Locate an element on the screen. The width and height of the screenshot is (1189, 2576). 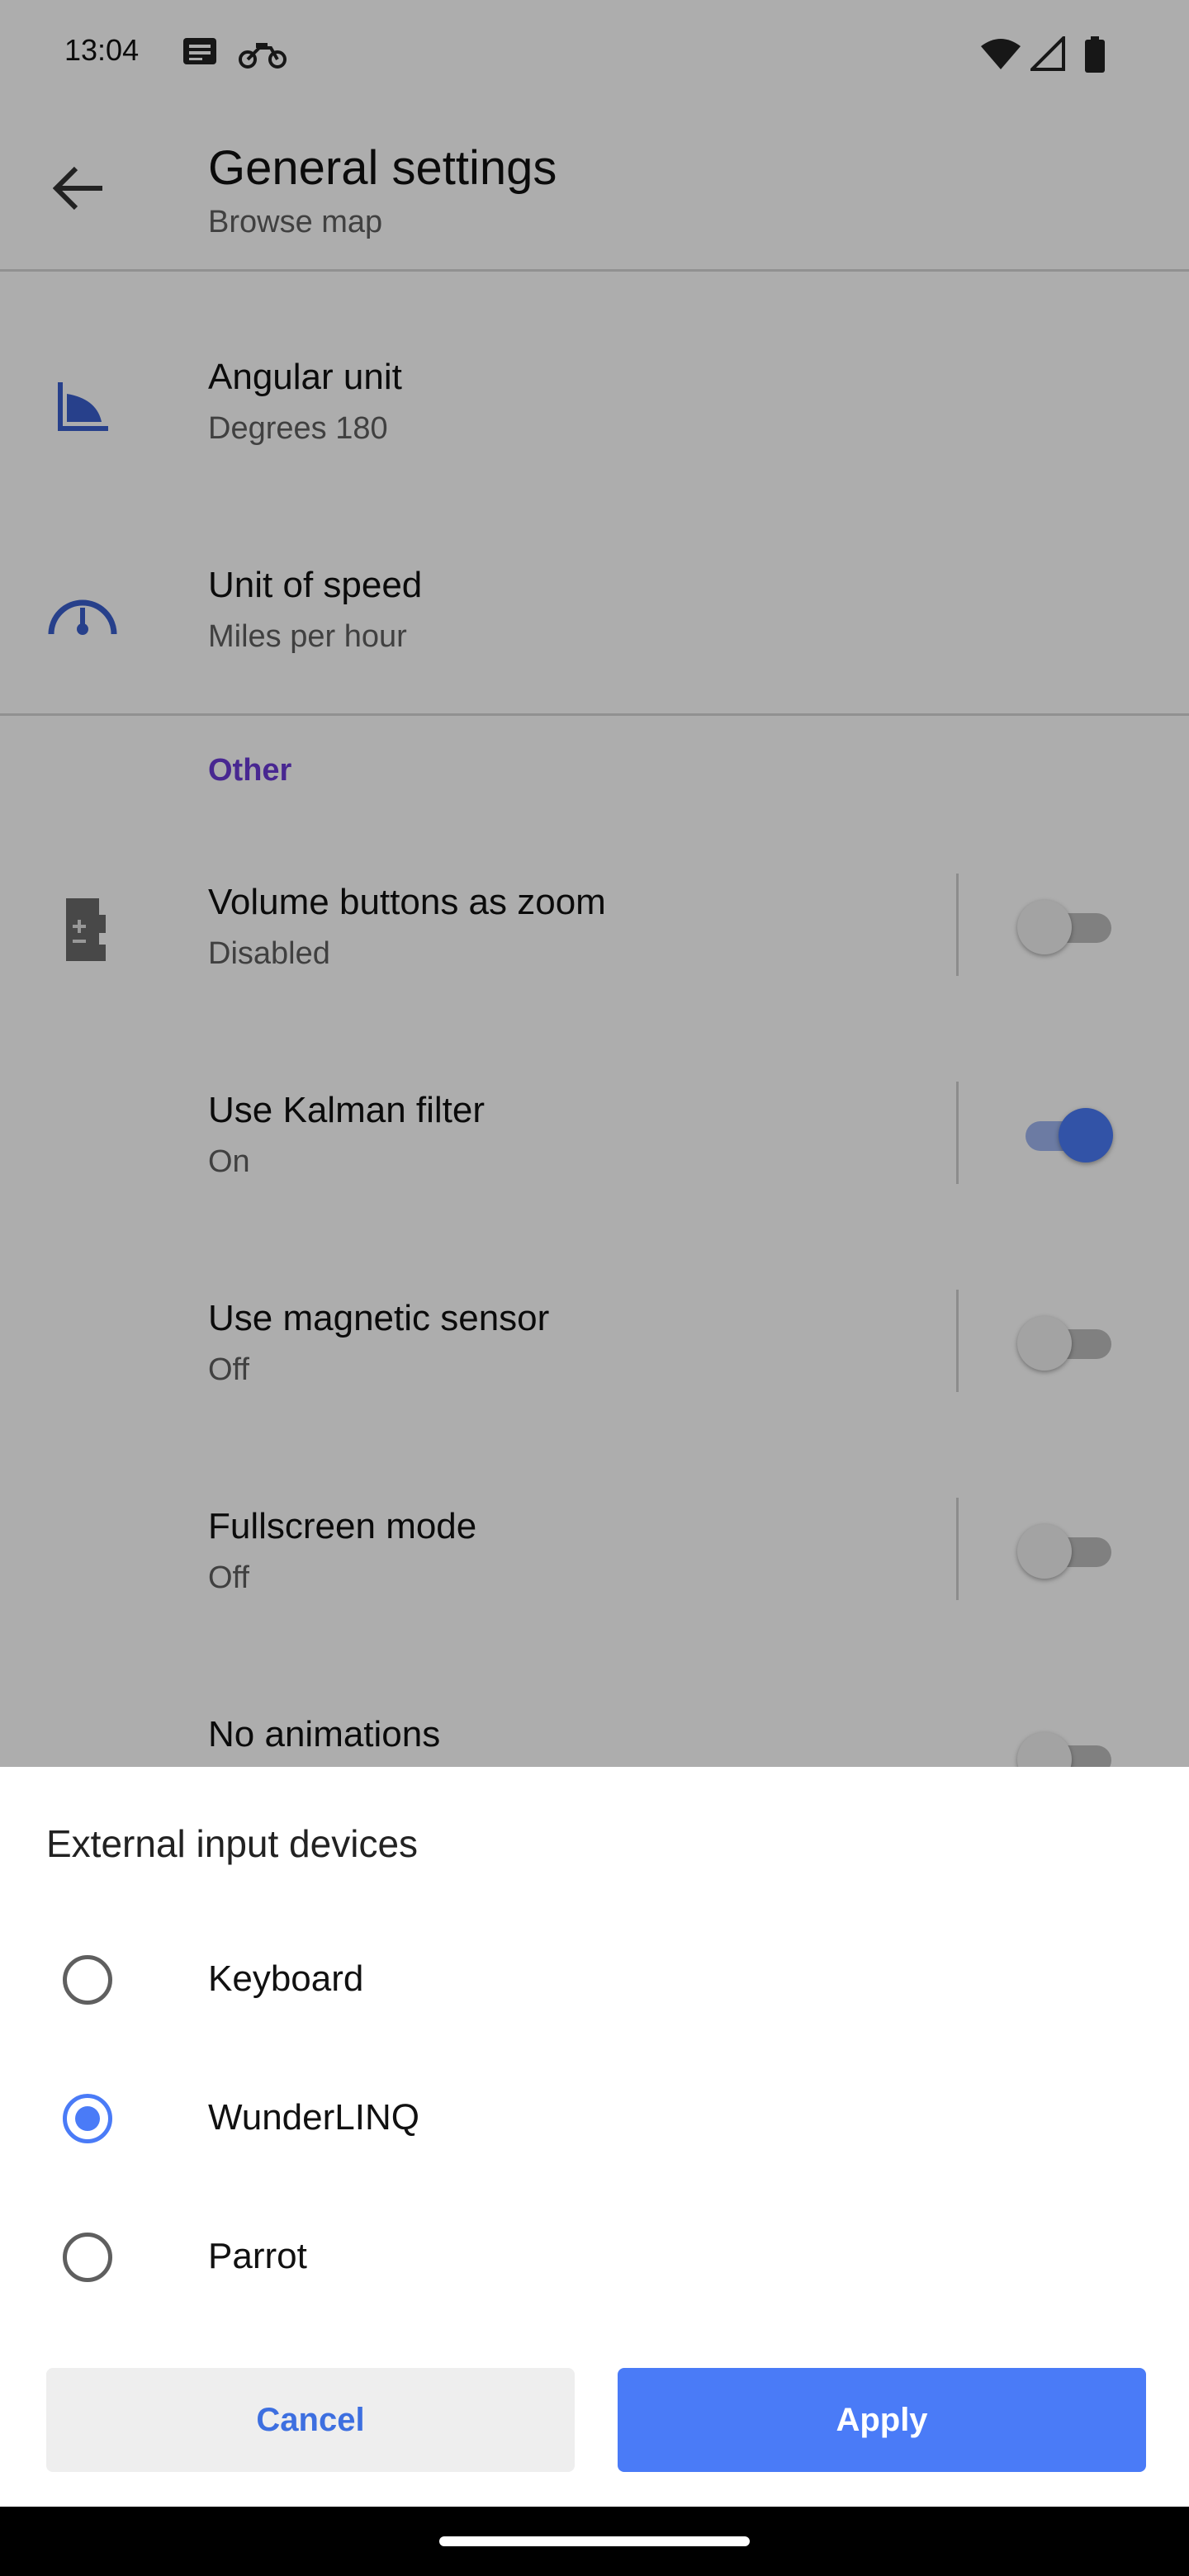
option-wunderlinq: WunderLINQ is located at coordinates (594, 2123).